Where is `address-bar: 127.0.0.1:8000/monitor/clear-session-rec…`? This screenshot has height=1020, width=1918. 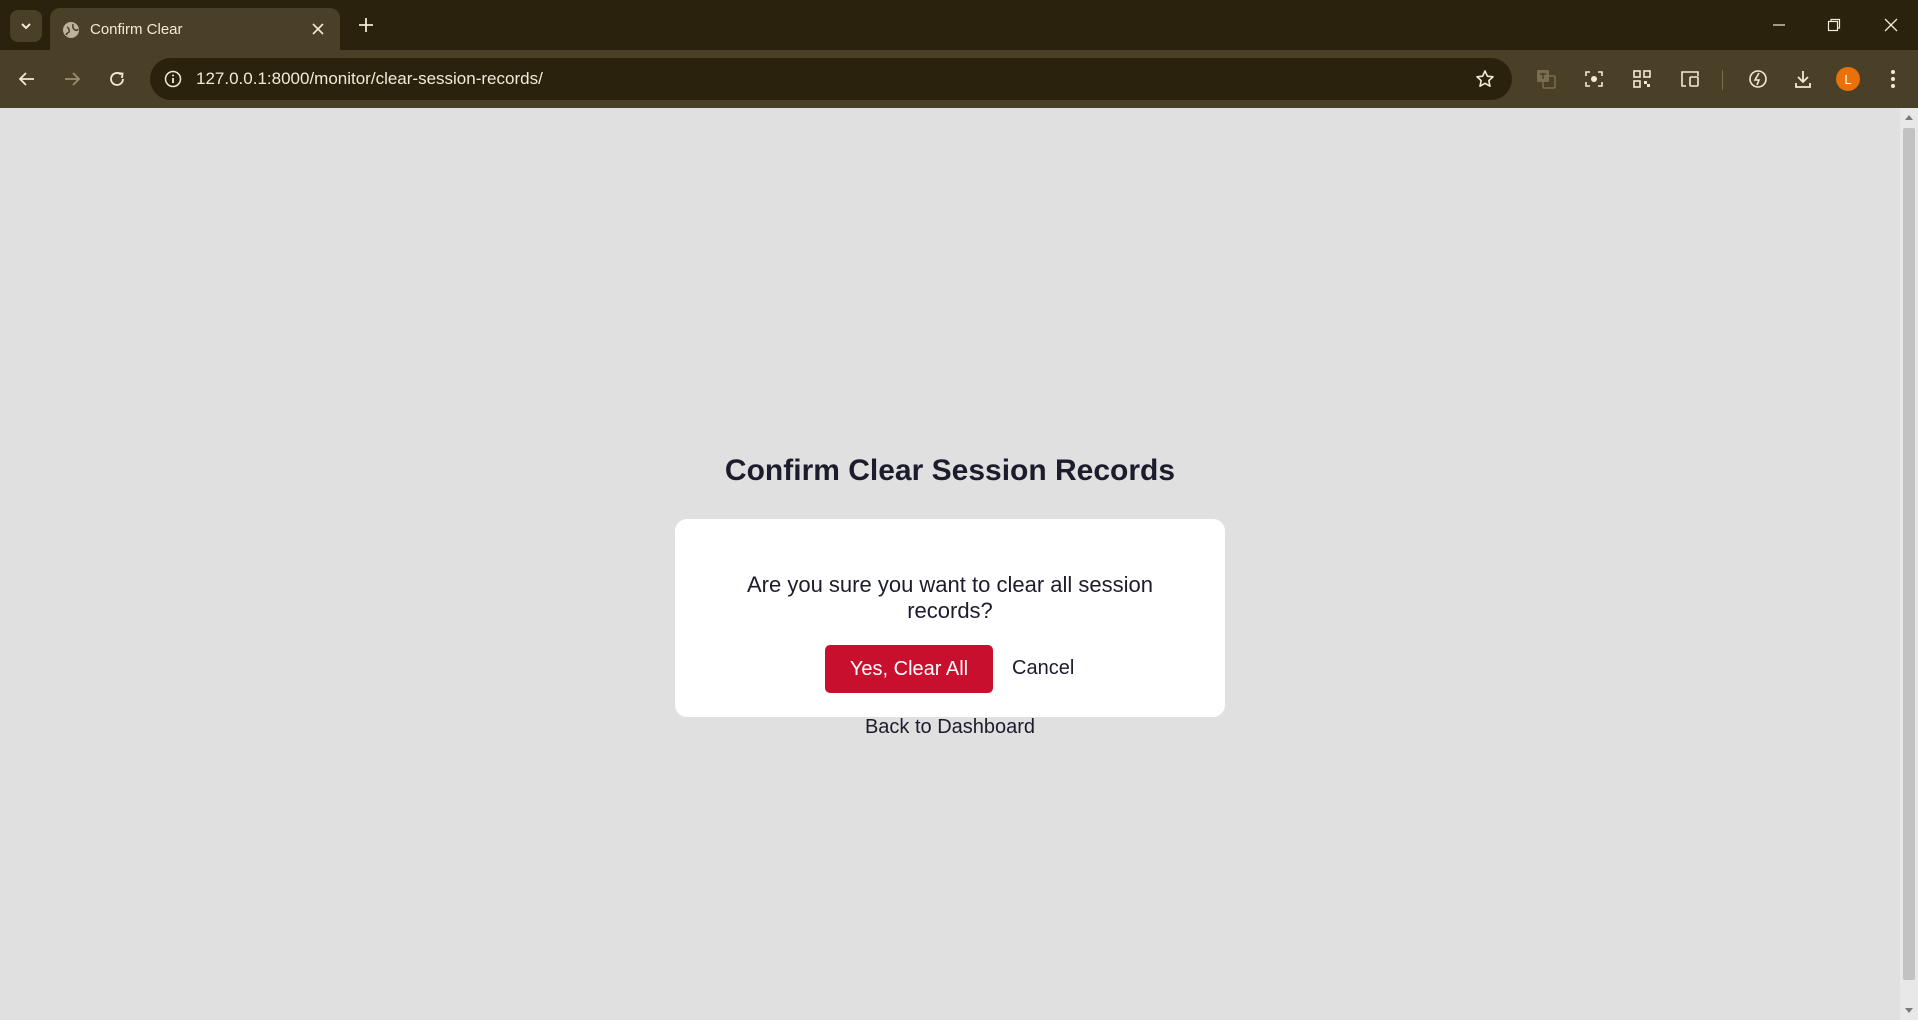 address-bar: 127.0.0.1:8000/monitor/clear-session-rec… is located at coordinates (831, 79).